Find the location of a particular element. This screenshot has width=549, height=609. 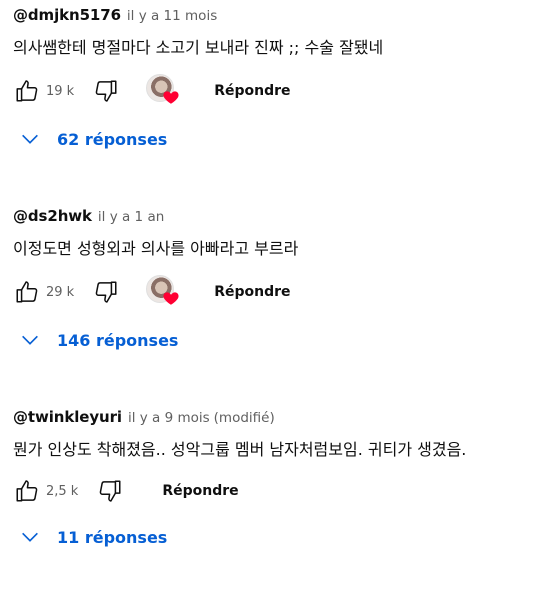

comment-author: @twinkleyuri is located at coordinates (67, 417).